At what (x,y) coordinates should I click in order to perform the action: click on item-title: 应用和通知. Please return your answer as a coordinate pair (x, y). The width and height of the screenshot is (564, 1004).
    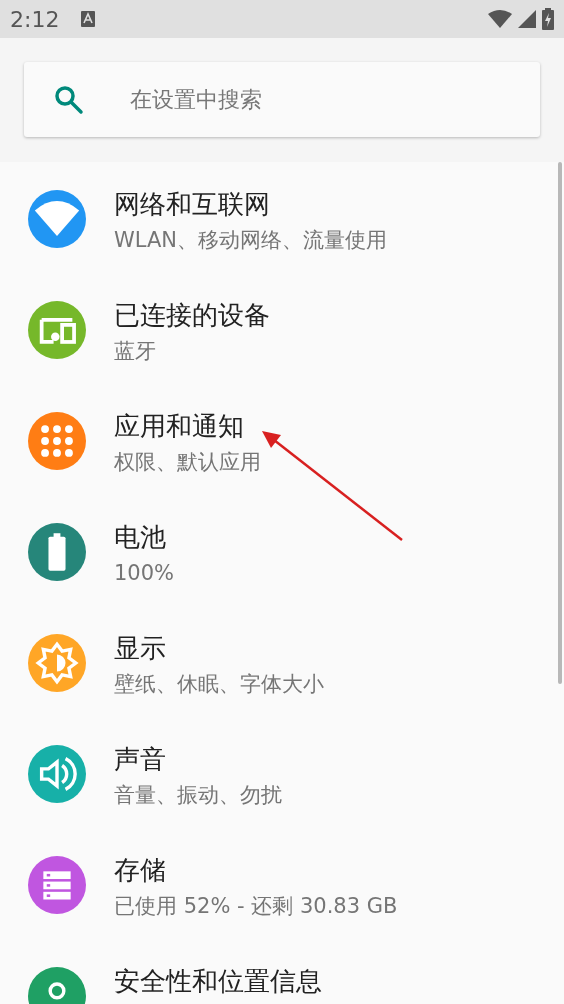
    Looking at the image, I should click on (179, 426).